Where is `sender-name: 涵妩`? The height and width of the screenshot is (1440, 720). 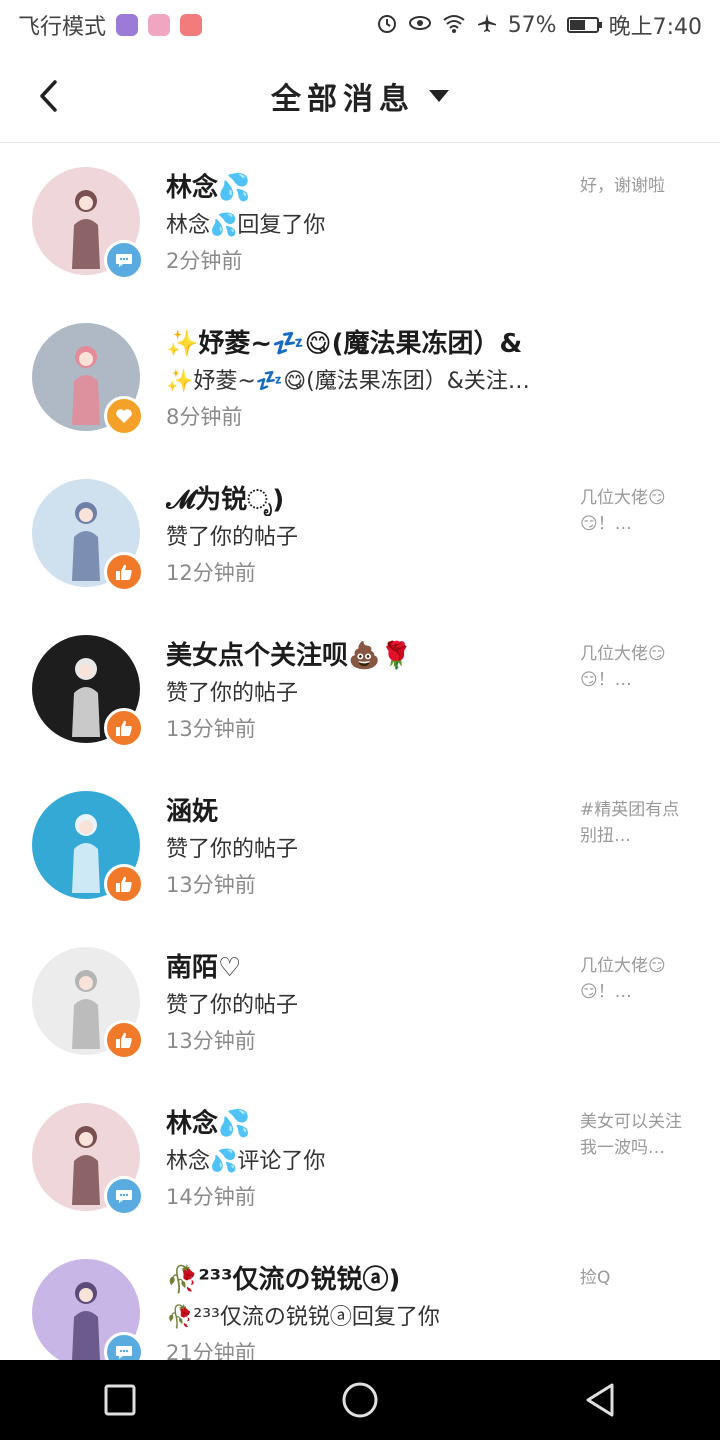
sender-name: 涵妩 is located at coordinates (366, 809).